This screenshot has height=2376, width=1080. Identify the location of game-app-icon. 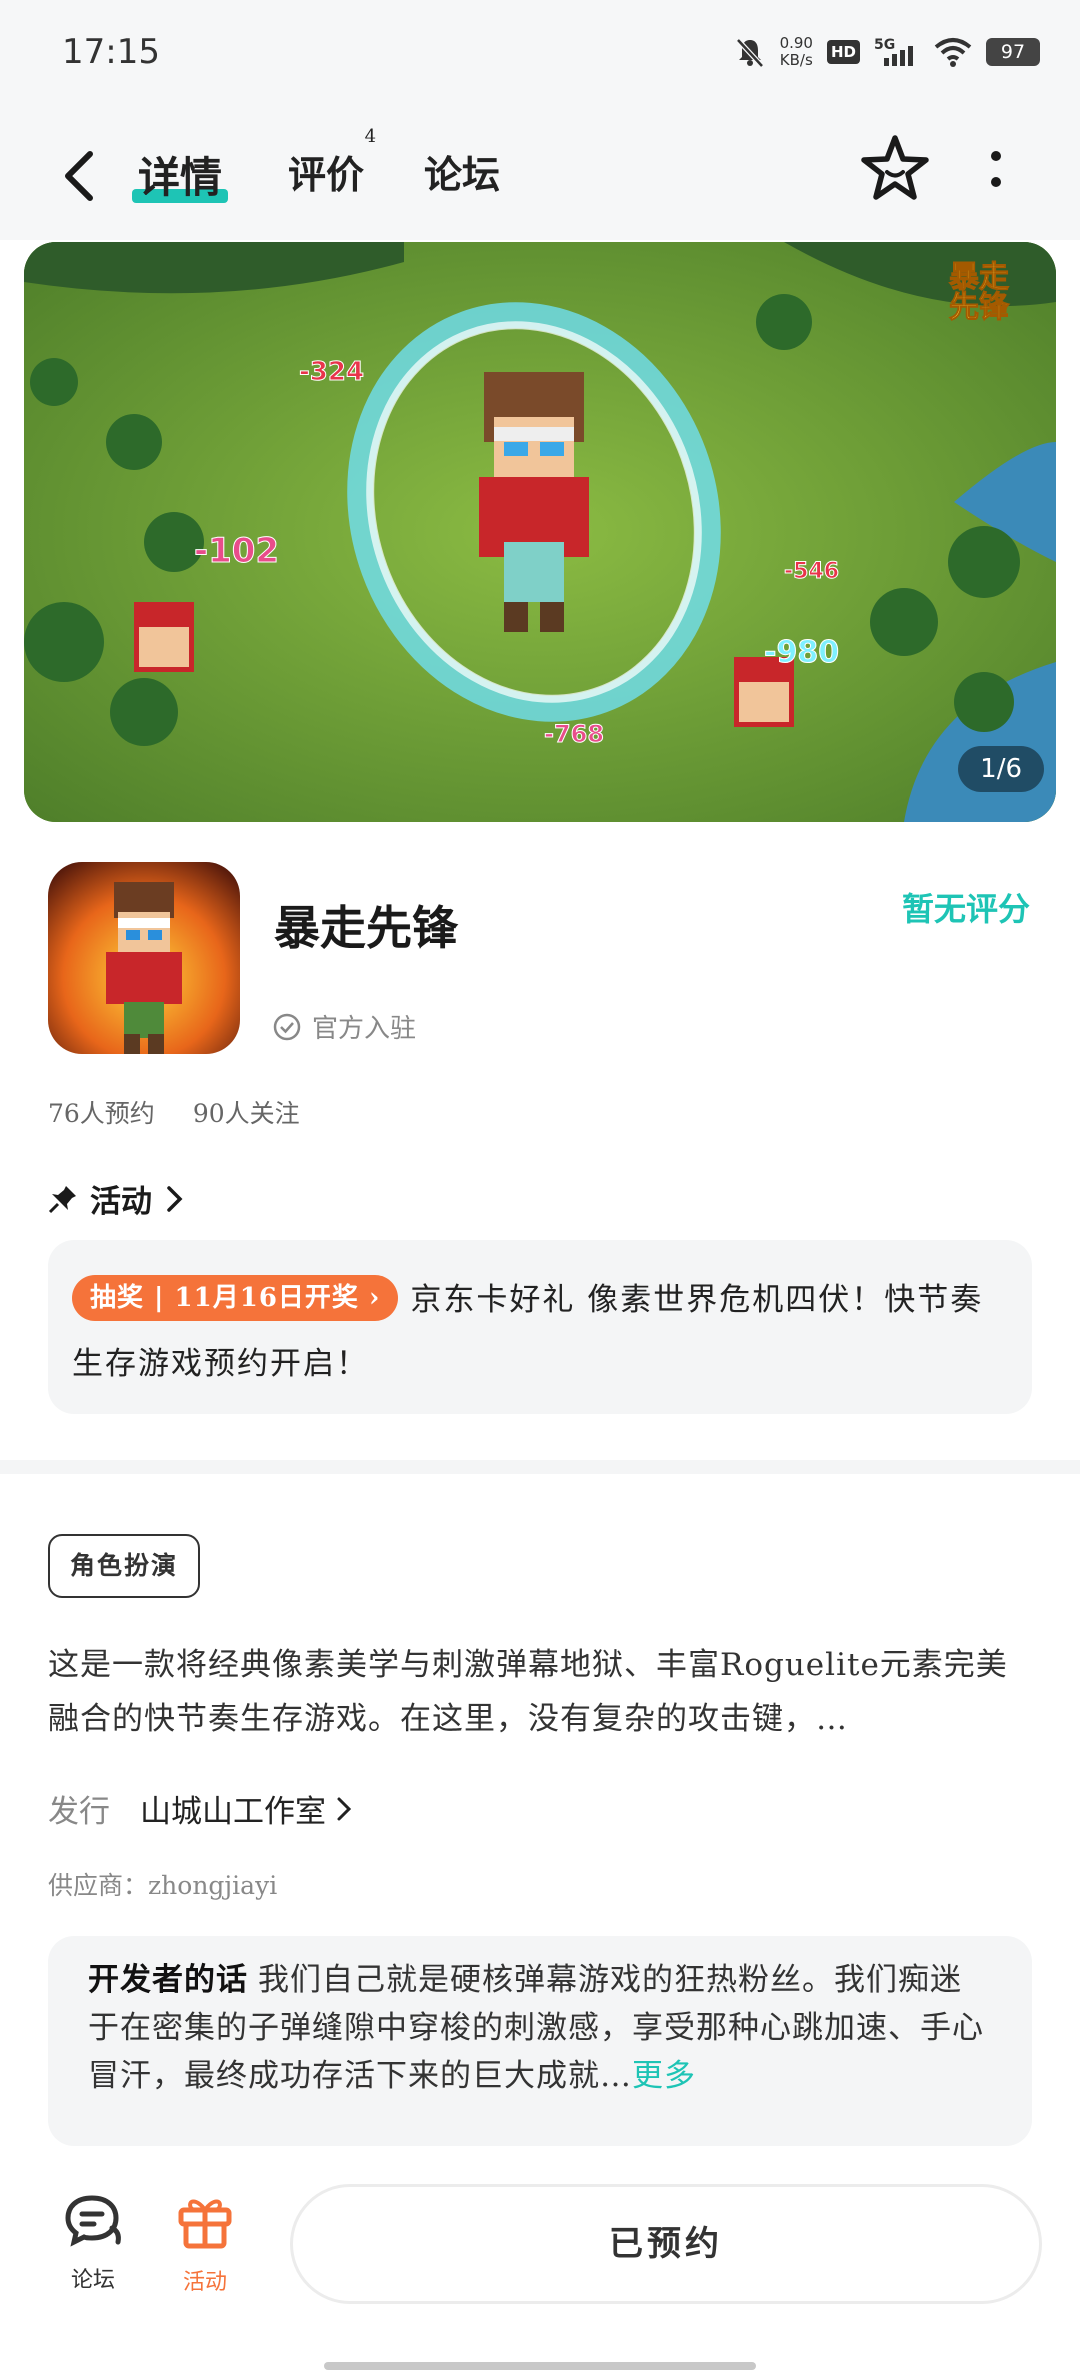
(144, 958).